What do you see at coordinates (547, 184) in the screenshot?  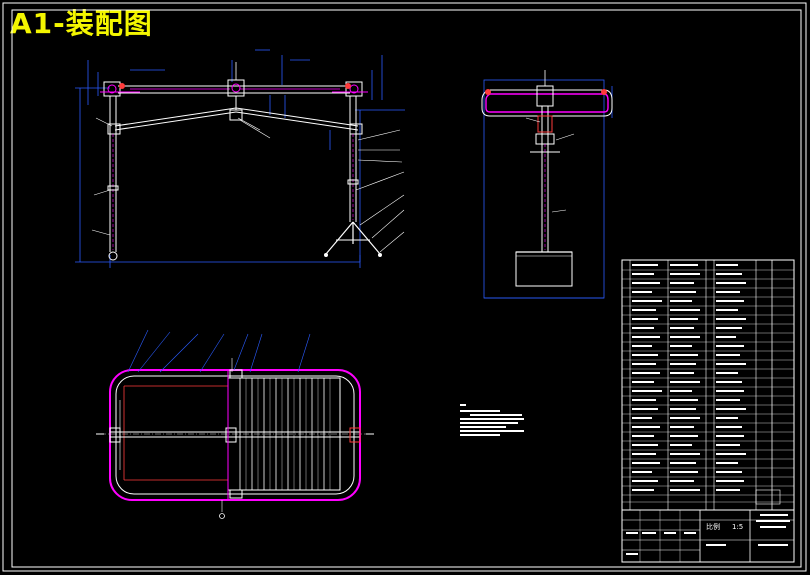 I see `side-view` at bounding box center [547, 184].